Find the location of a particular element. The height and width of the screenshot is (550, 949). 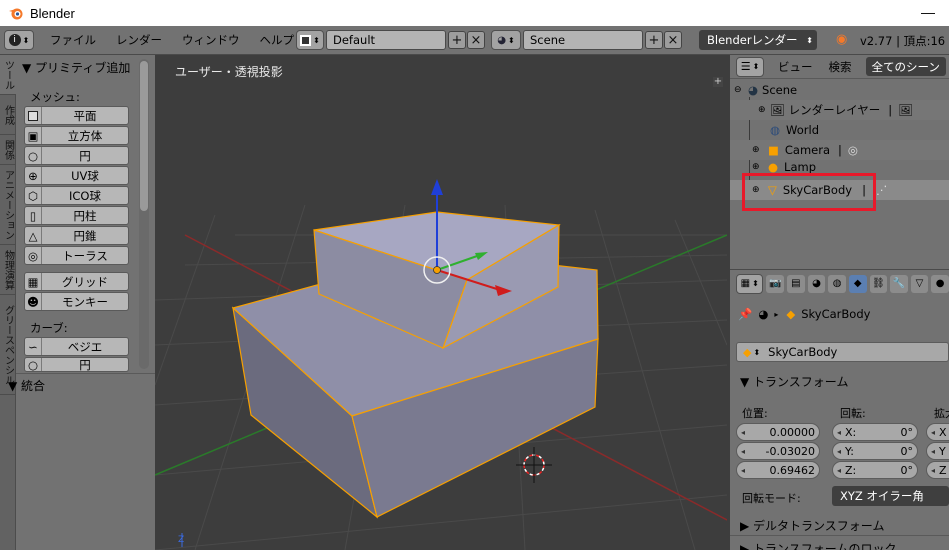

outliner-display-mode-select: 全てのシーン is located at coordinates (905, 66).